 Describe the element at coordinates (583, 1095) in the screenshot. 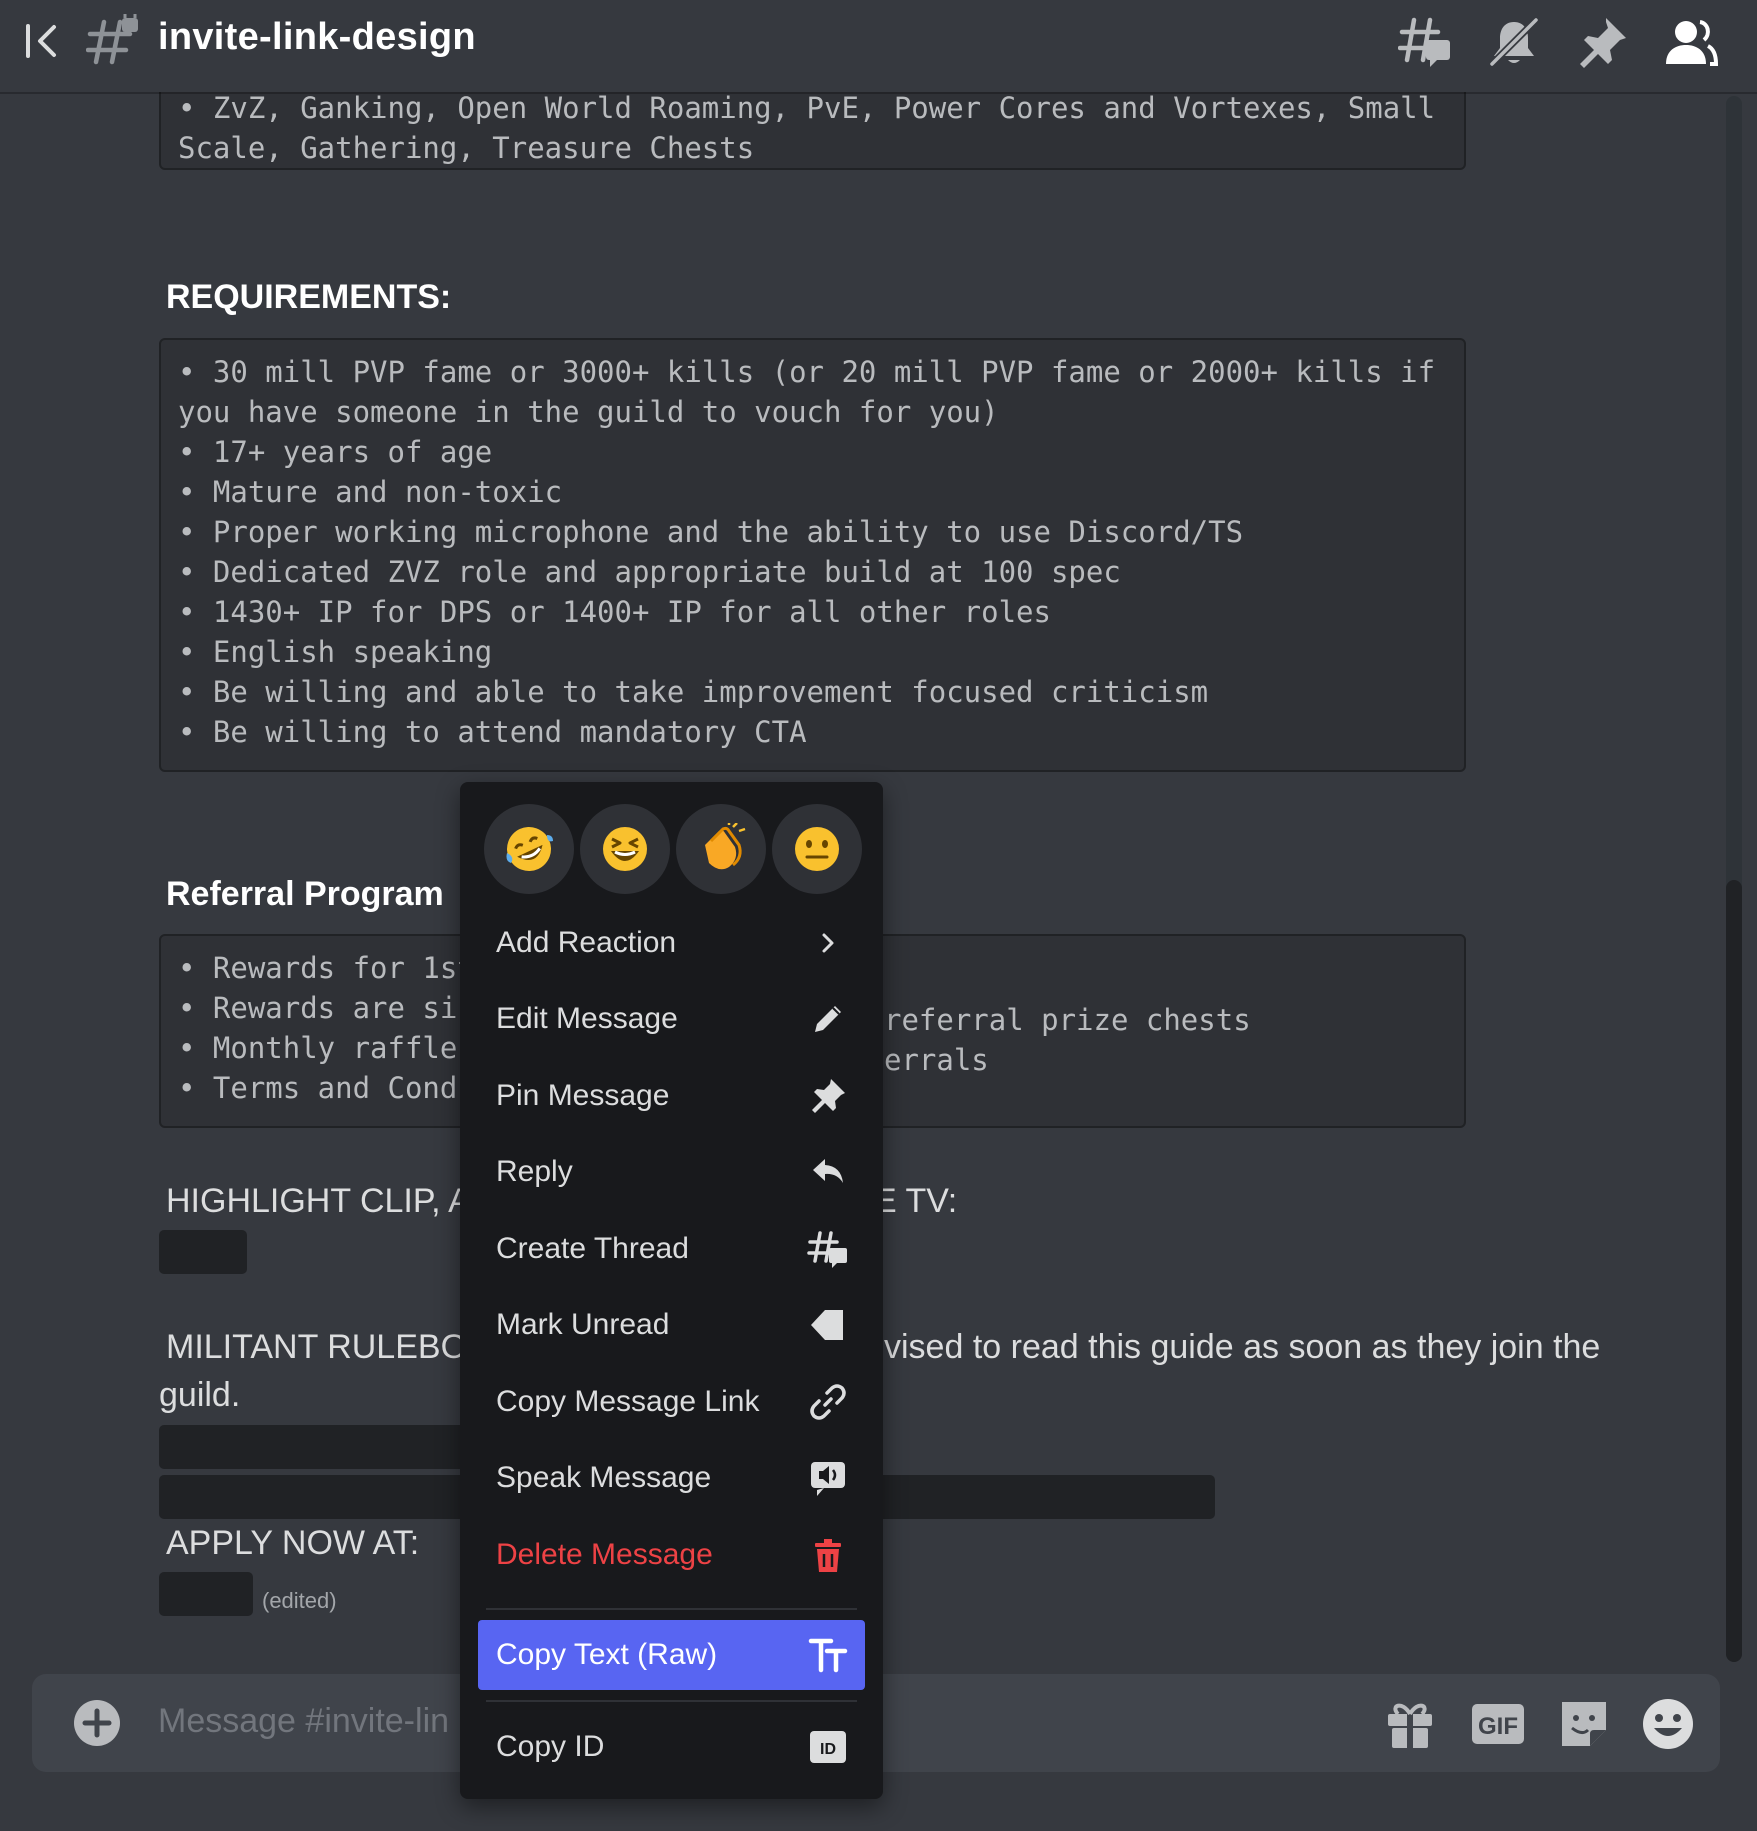

I see `menu-item-label: Pin Message` at that location.